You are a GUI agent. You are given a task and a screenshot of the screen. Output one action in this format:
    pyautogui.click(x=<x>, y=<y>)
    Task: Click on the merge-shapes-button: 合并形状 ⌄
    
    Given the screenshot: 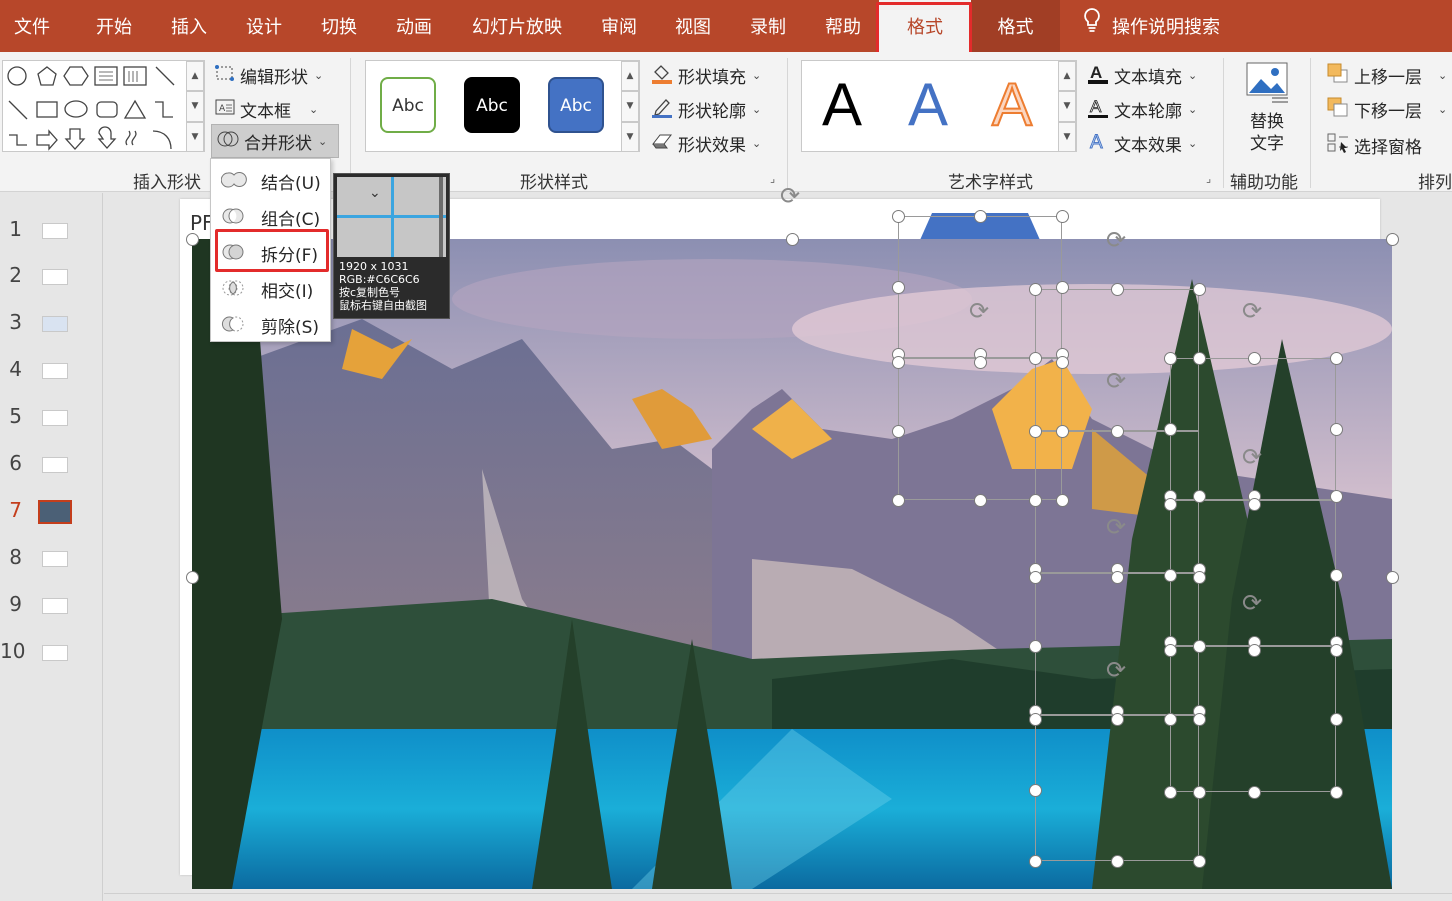 What is the action you would take?
    pyautogui.click(x=275, y=141)
    